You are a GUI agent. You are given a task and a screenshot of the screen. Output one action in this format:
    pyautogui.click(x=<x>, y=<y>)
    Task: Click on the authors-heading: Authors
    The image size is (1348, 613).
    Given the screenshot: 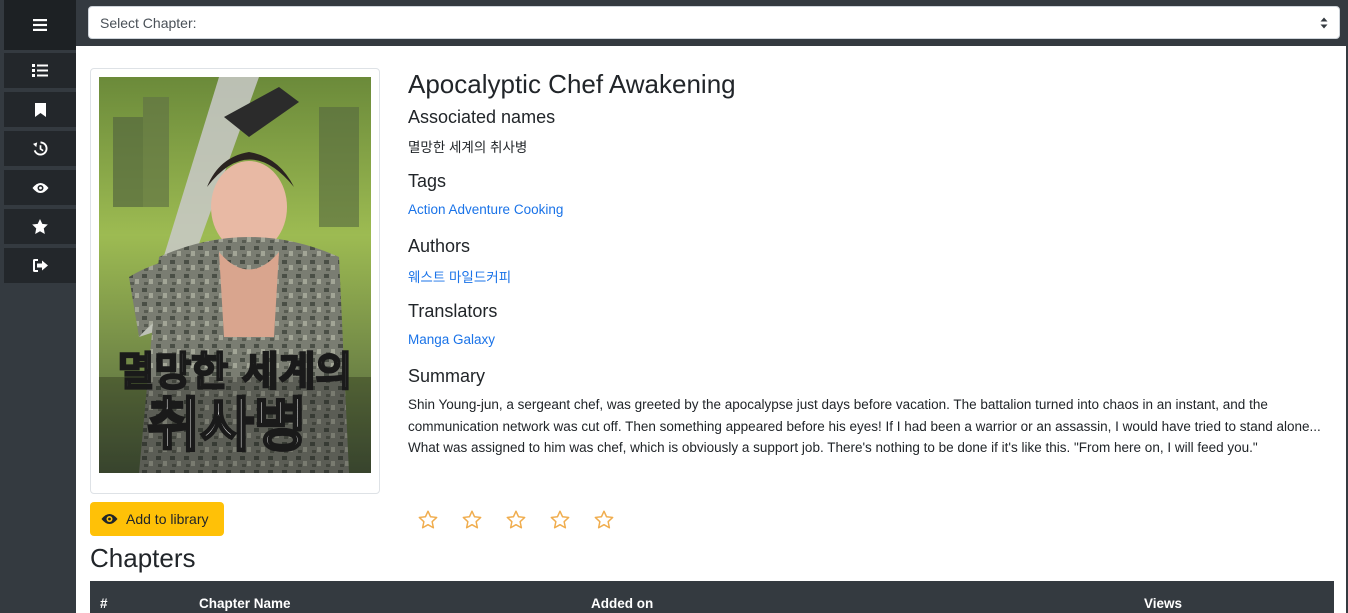 What is the action you would take?
    pyautogui.click(x=439, y=246)
    